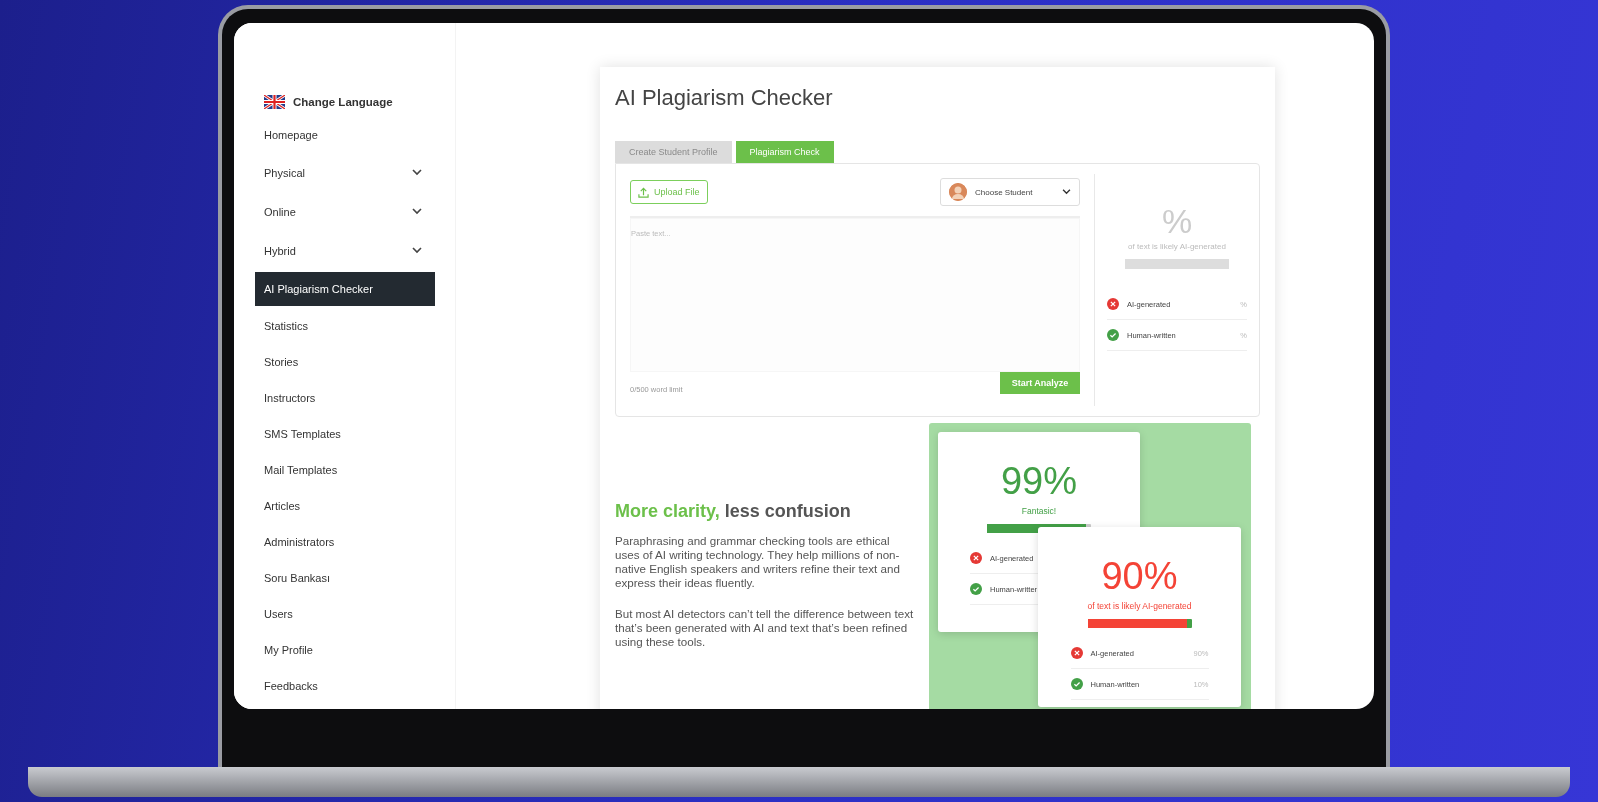  Describe the element at coordinates (1177, 221) in the screenshot. I see `percent-value: %` at that location.